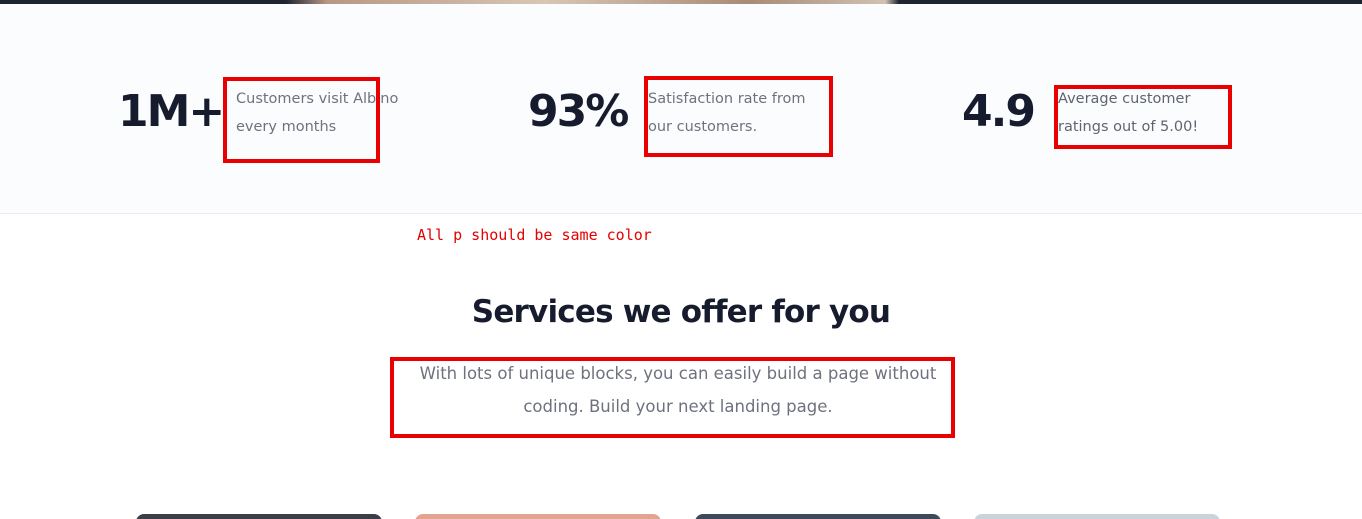 This screenshot has height=519, width=1362. Describe the element at coordinates (1097, 516) in the screenshot. I see `service-card-4-thumb` at that location.